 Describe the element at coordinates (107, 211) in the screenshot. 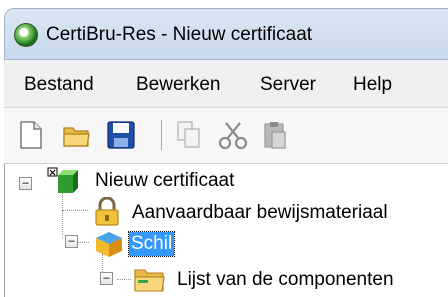

I see `lock-icon` at that location.